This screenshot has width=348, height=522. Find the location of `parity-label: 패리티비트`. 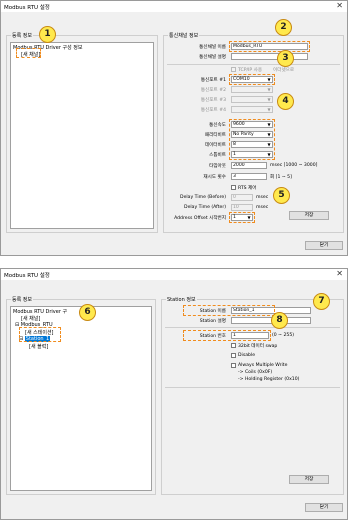

parity-label: 패리티비트 is located at coordinates (215, 135).